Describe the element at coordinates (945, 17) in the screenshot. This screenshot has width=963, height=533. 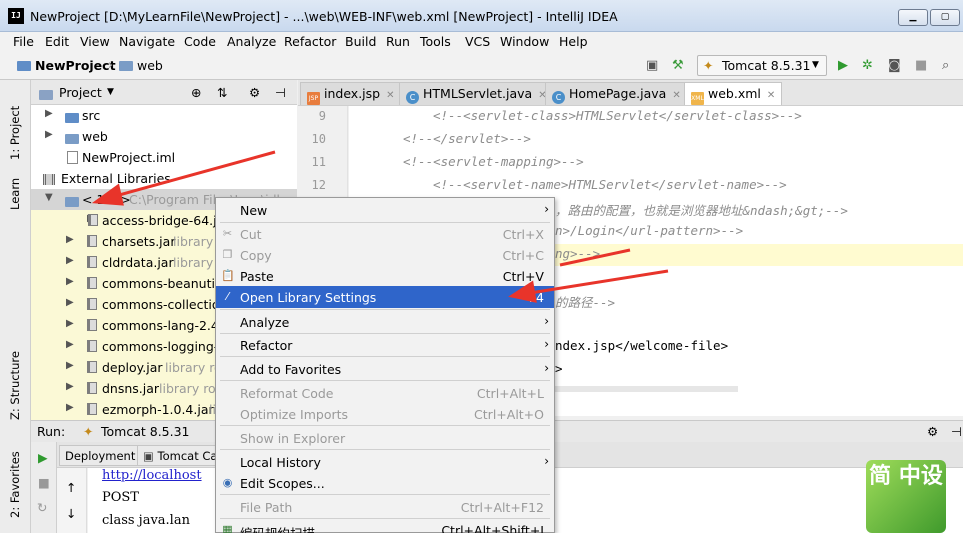
I see `maximize-button: ▢` at that location.